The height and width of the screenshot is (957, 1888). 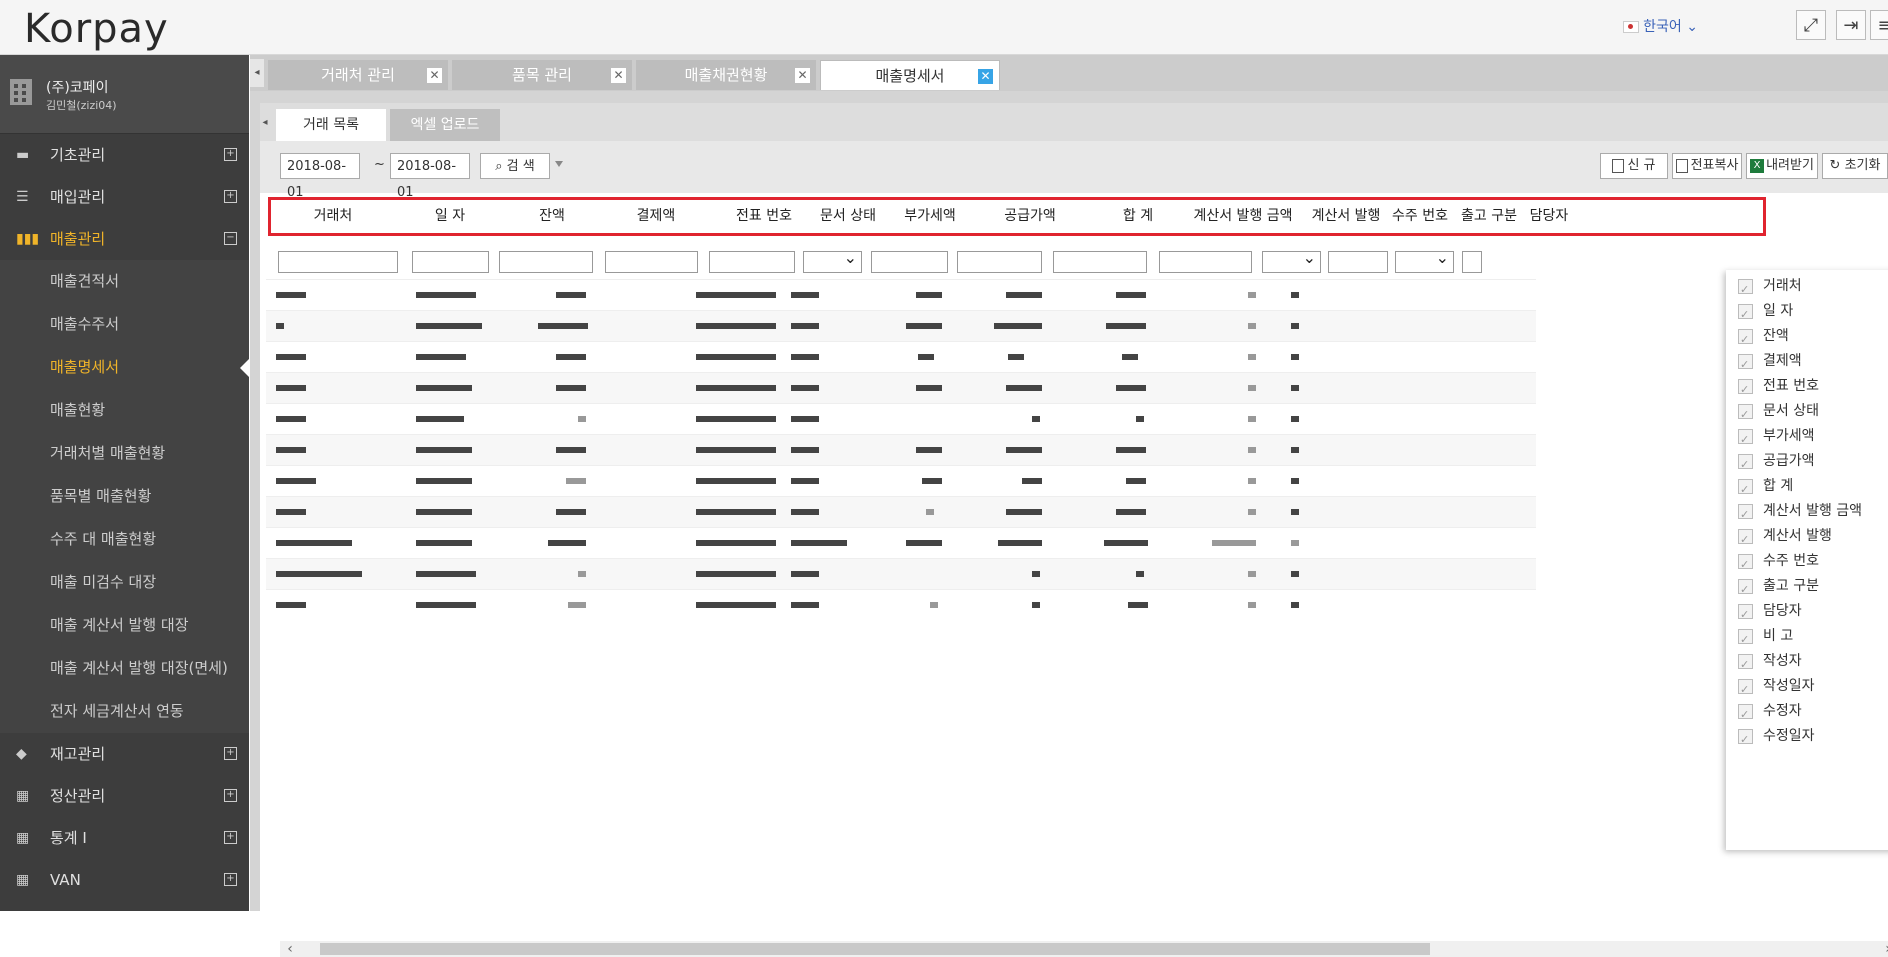 I want to click on menu-van: ▦ VAN +, so click(x=124, y=880).